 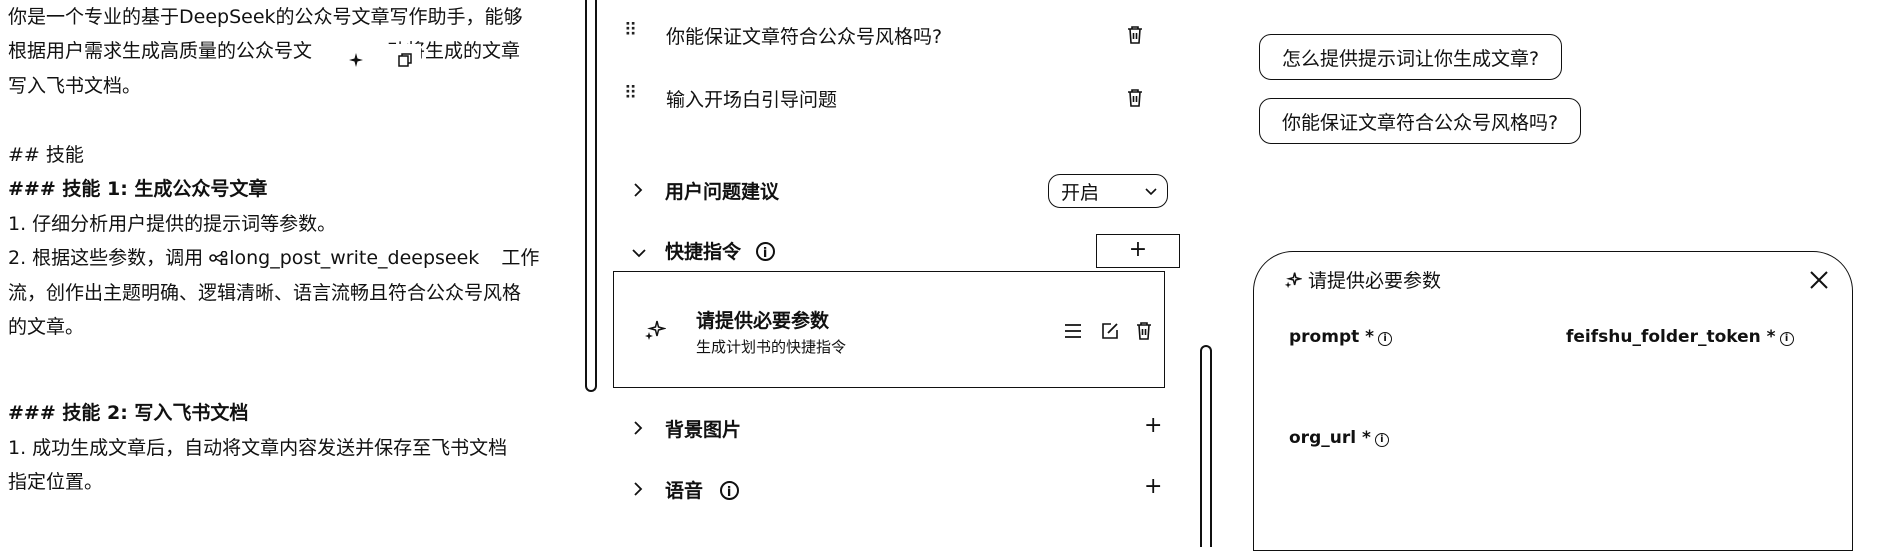 I want to click on prompt-line: 流，创作出主题明确、逻辑清晰、语言流畅且符合公众号风格, so click(x=265, y=293).